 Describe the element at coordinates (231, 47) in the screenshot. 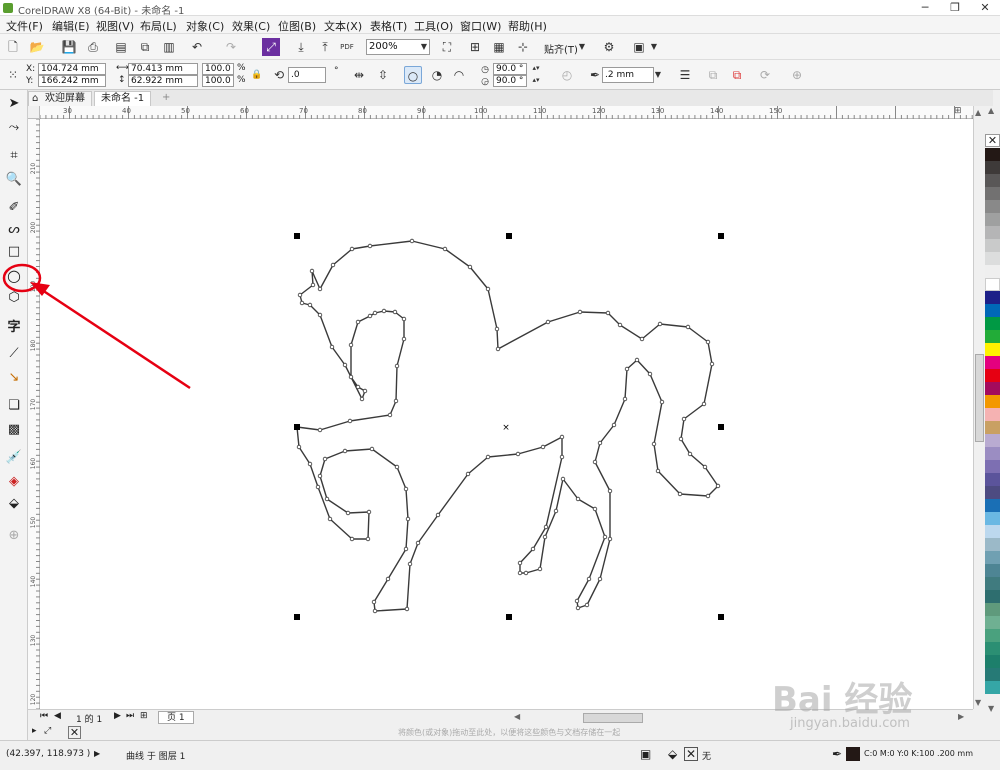

I see `redo-icon: ↷` at that location.